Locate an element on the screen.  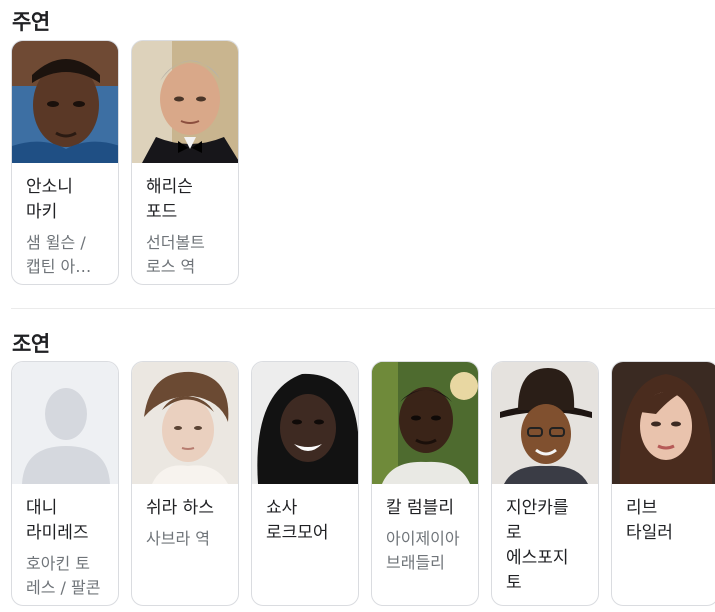
actor-name: 쉬라 하스 is located at coordinates (180, 508).